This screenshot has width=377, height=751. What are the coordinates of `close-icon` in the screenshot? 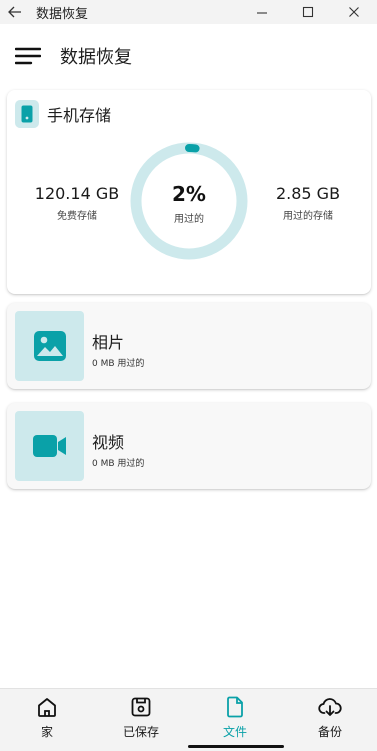 It's located at (354, 12).